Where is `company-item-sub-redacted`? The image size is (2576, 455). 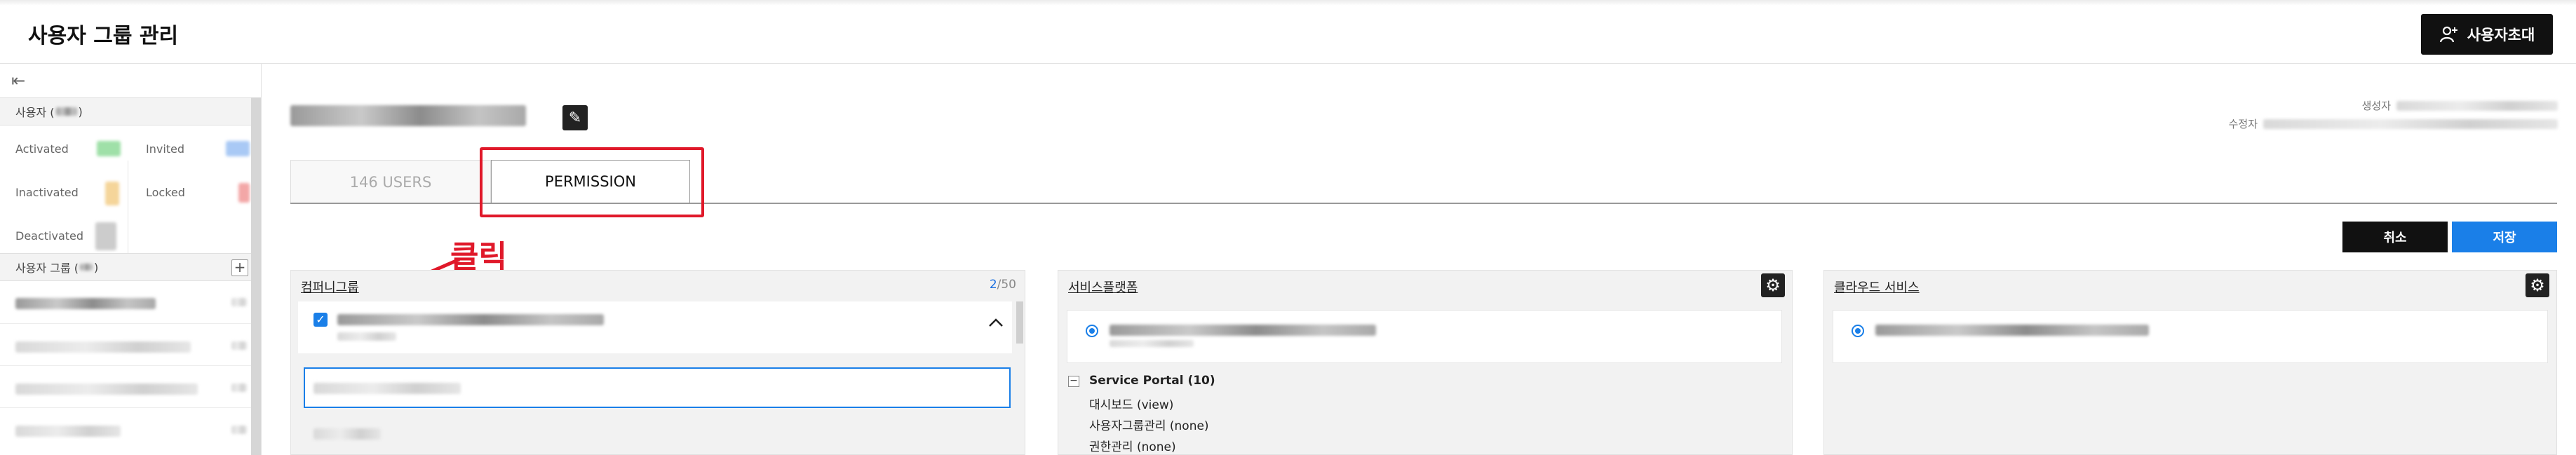
company-item-sub-redacted is located at coordinates (366, 336).